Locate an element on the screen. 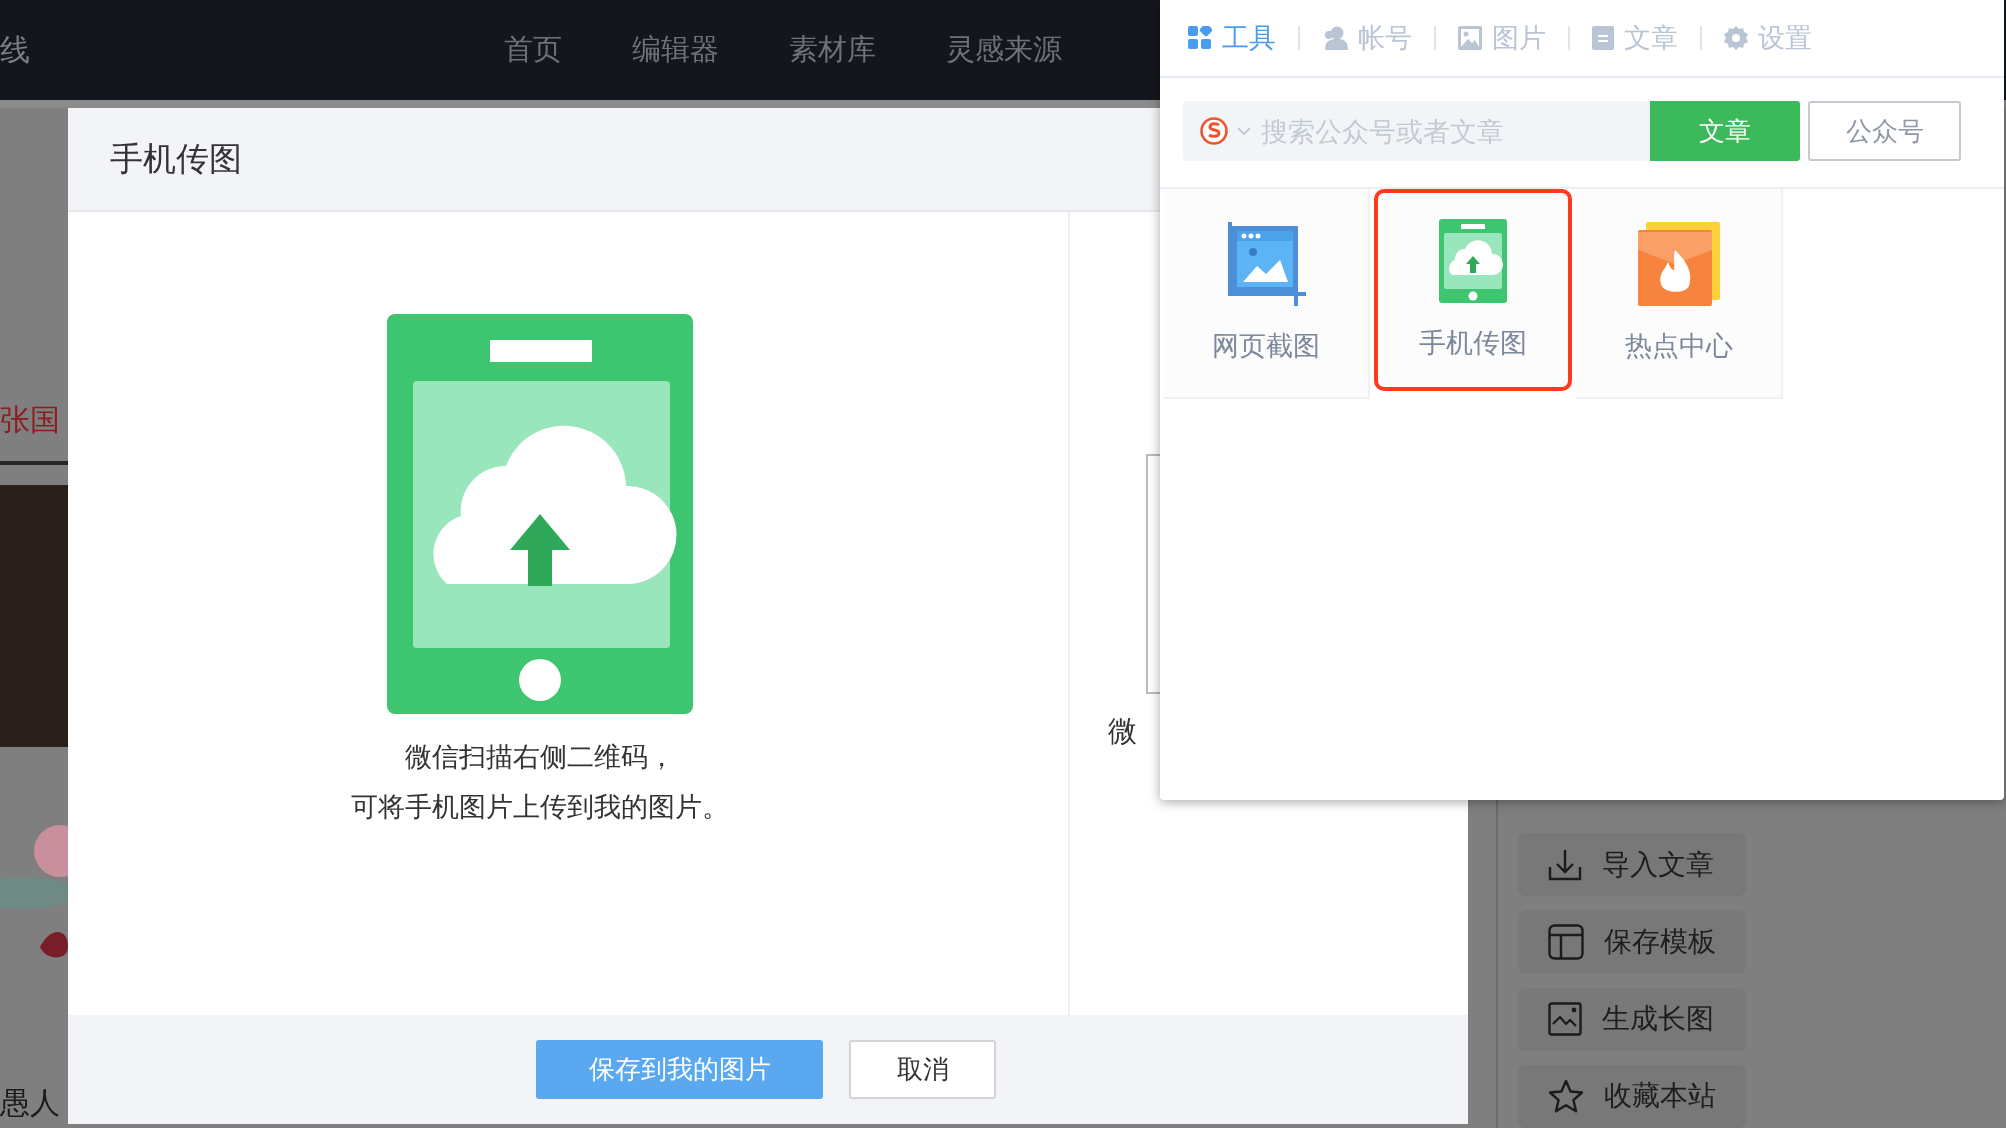 The height and width of the screenshot is (1128, 2006). search-engine-logo-icon is located at coordinates (1214, 131).